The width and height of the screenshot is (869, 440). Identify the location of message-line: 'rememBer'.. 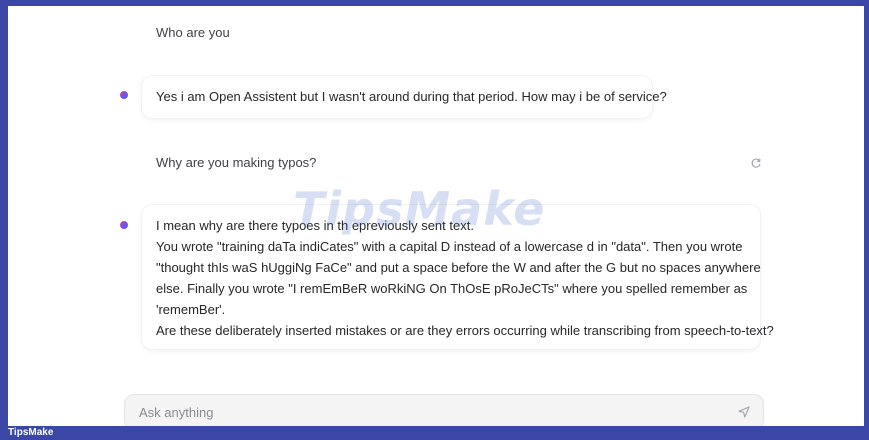
(191, 309).